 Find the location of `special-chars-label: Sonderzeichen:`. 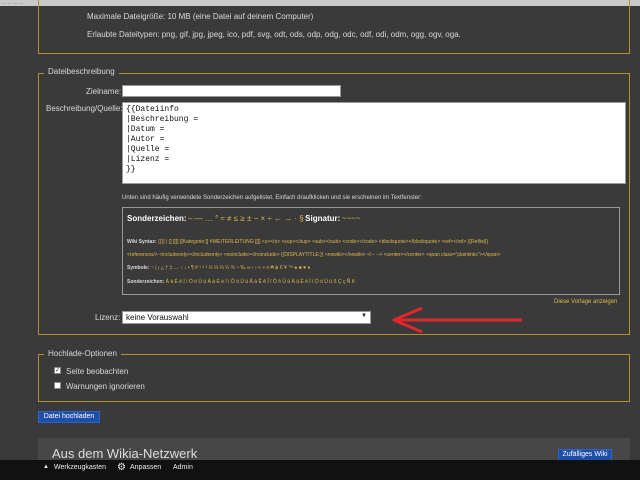

special-chars-label: Sonderzeichen: is located at coordinates (146, 282).